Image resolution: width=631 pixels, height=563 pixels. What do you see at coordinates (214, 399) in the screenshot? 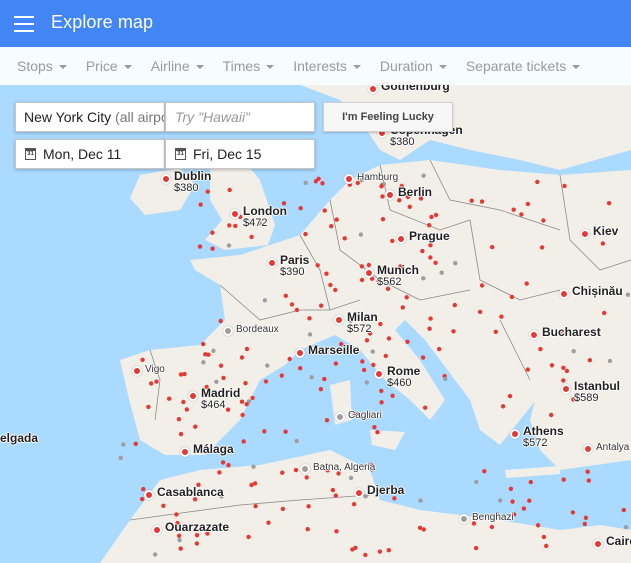
I see `city-madrid: Madrid $464` at bounding box center [214, 399].